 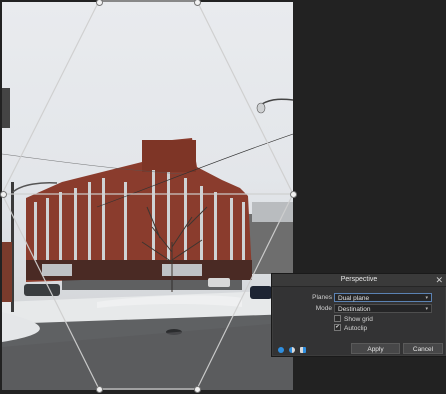 I want to click on autoclip-checkbox: ✔ Autoclip, so click(x=351, y=328).